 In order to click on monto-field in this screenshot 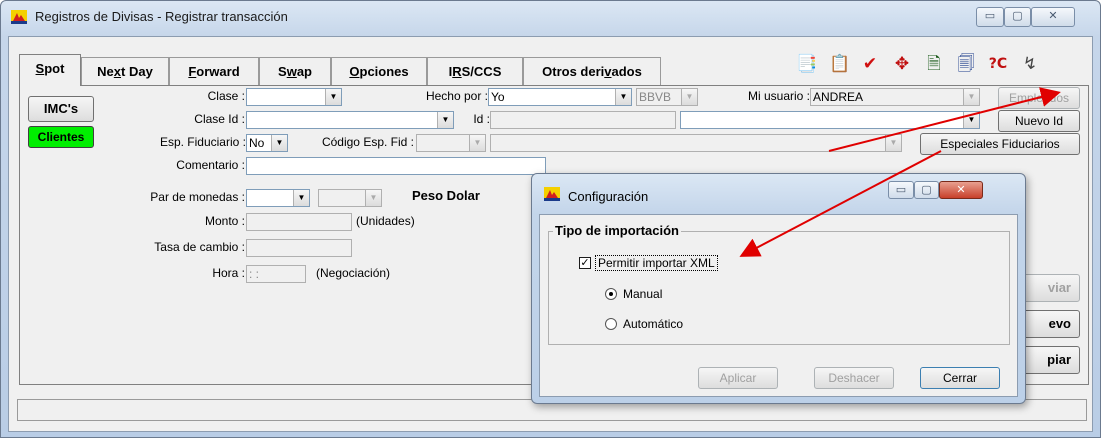, I will do `click(299, 222)`.